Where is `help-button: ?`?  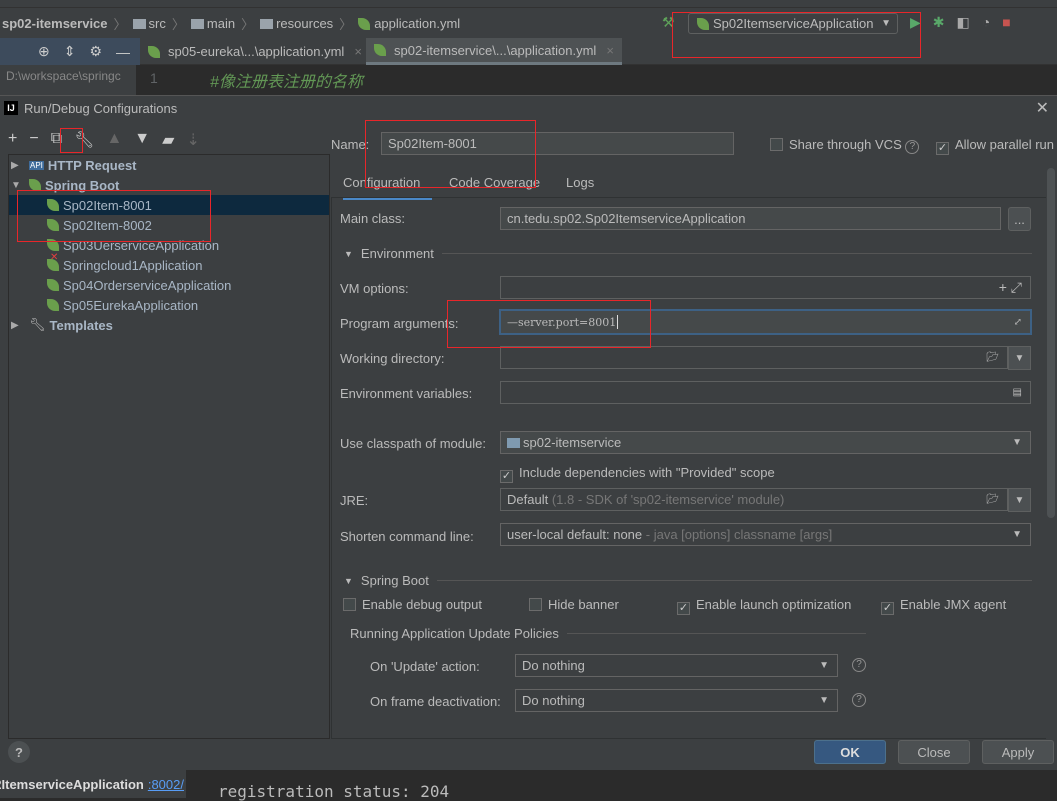 help-button: ? is located at coordinates (19, 752).